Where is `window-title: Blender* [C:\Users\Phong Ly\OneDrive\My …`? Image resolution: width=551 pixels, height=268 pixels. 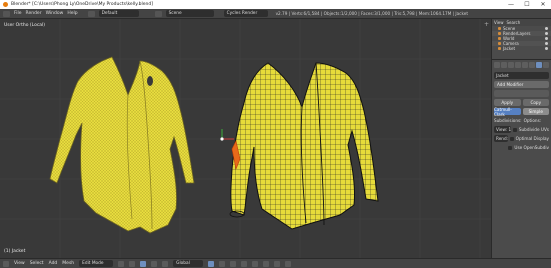
window-title: Blender* [C:\Users\Phong Ly\OneDrive\My … is located at coordinates (82, 4).